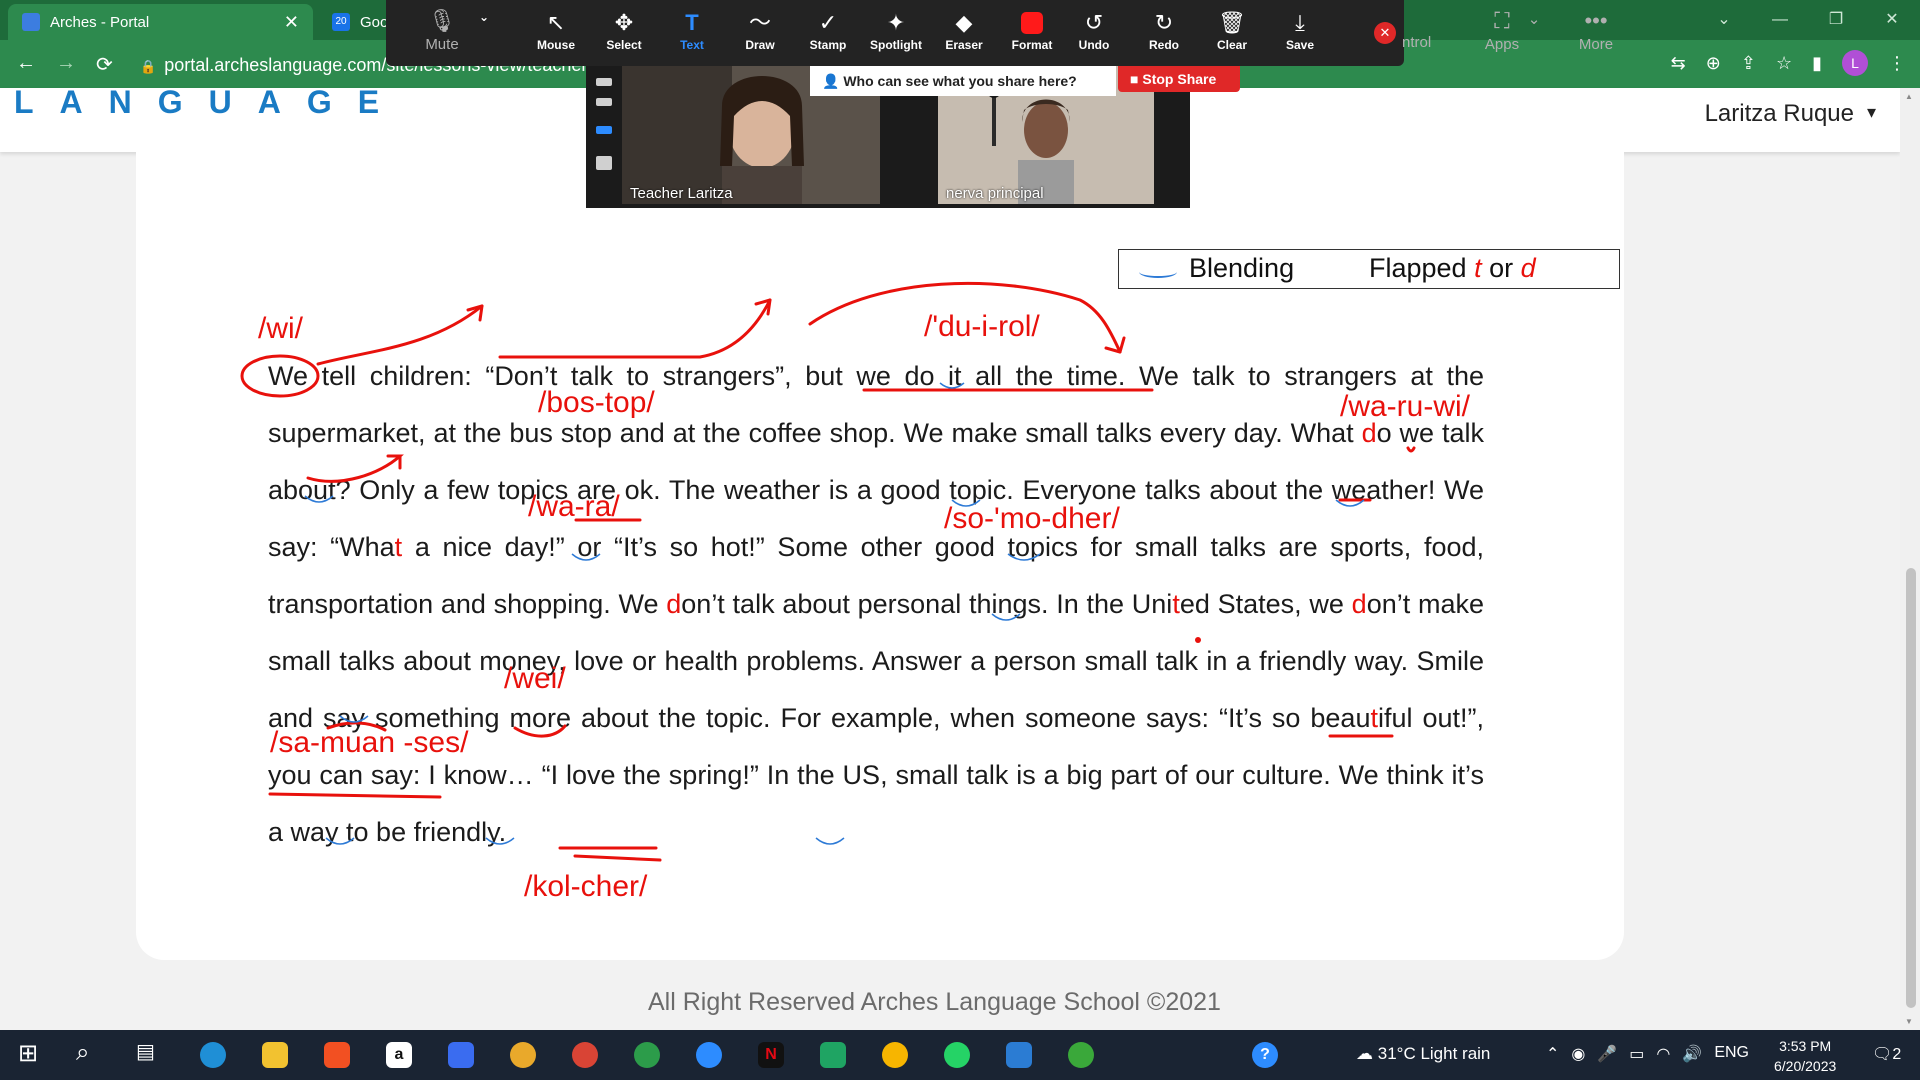 The width and height of the screenshot is (1920, 1080). I want to click on blending-arc-icon, so click(1158, 272).